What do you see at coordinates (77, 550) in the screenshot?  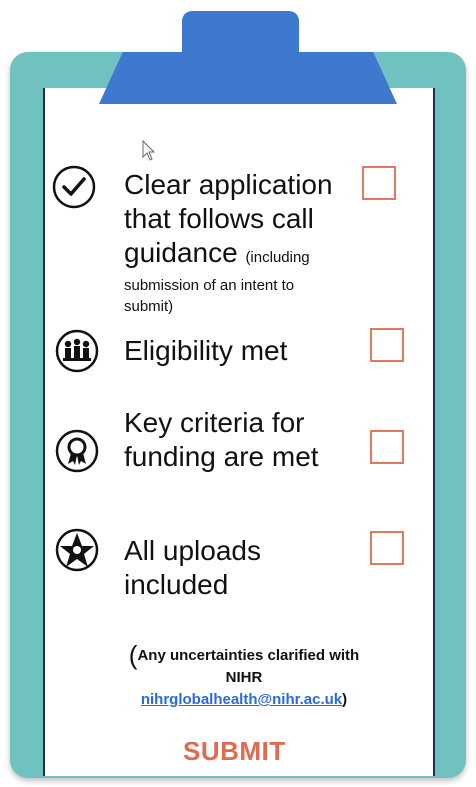 I see `network-star-icon` at bounding box center [77, 550].